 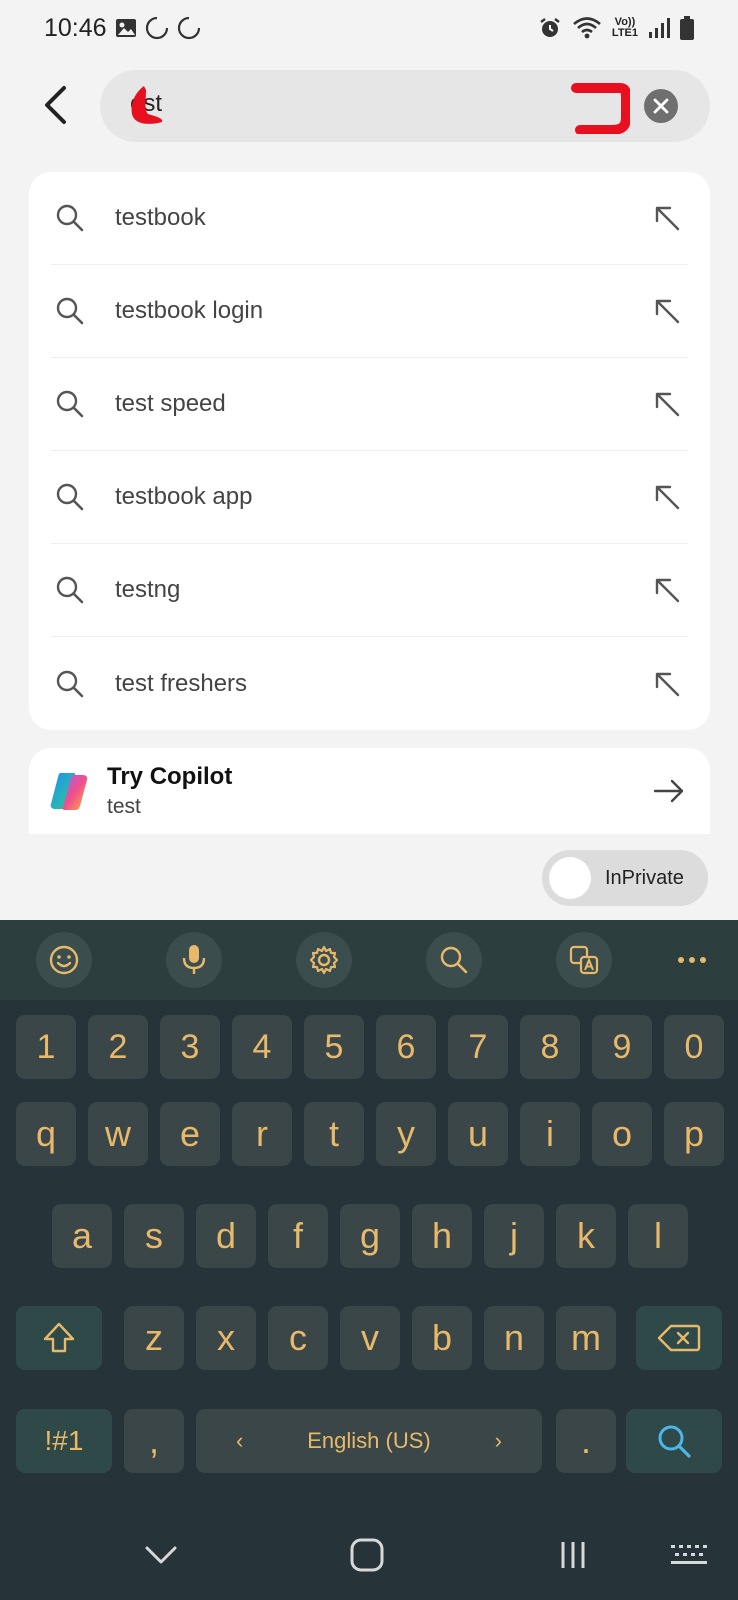 What do you see at coordinates (154, 1338) in the screenshot?
I see `key-z: z` at bounding box center [154, 1338].